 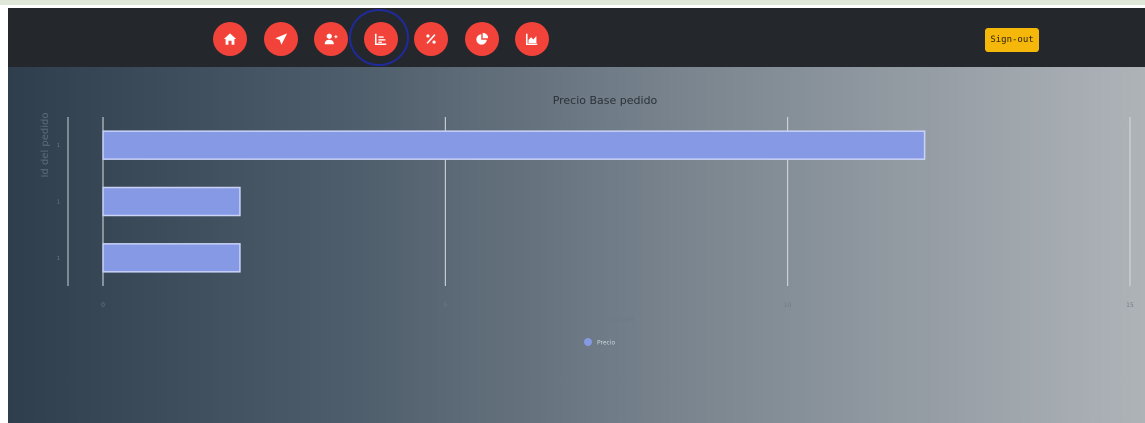 I want to click on x-tick-label: 0, so click(x=103, y=305).